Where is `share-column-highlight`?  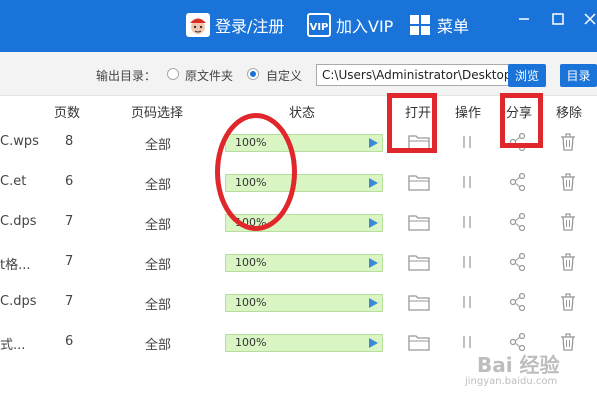 share-column-highlight is located at coordinates (521, 120).